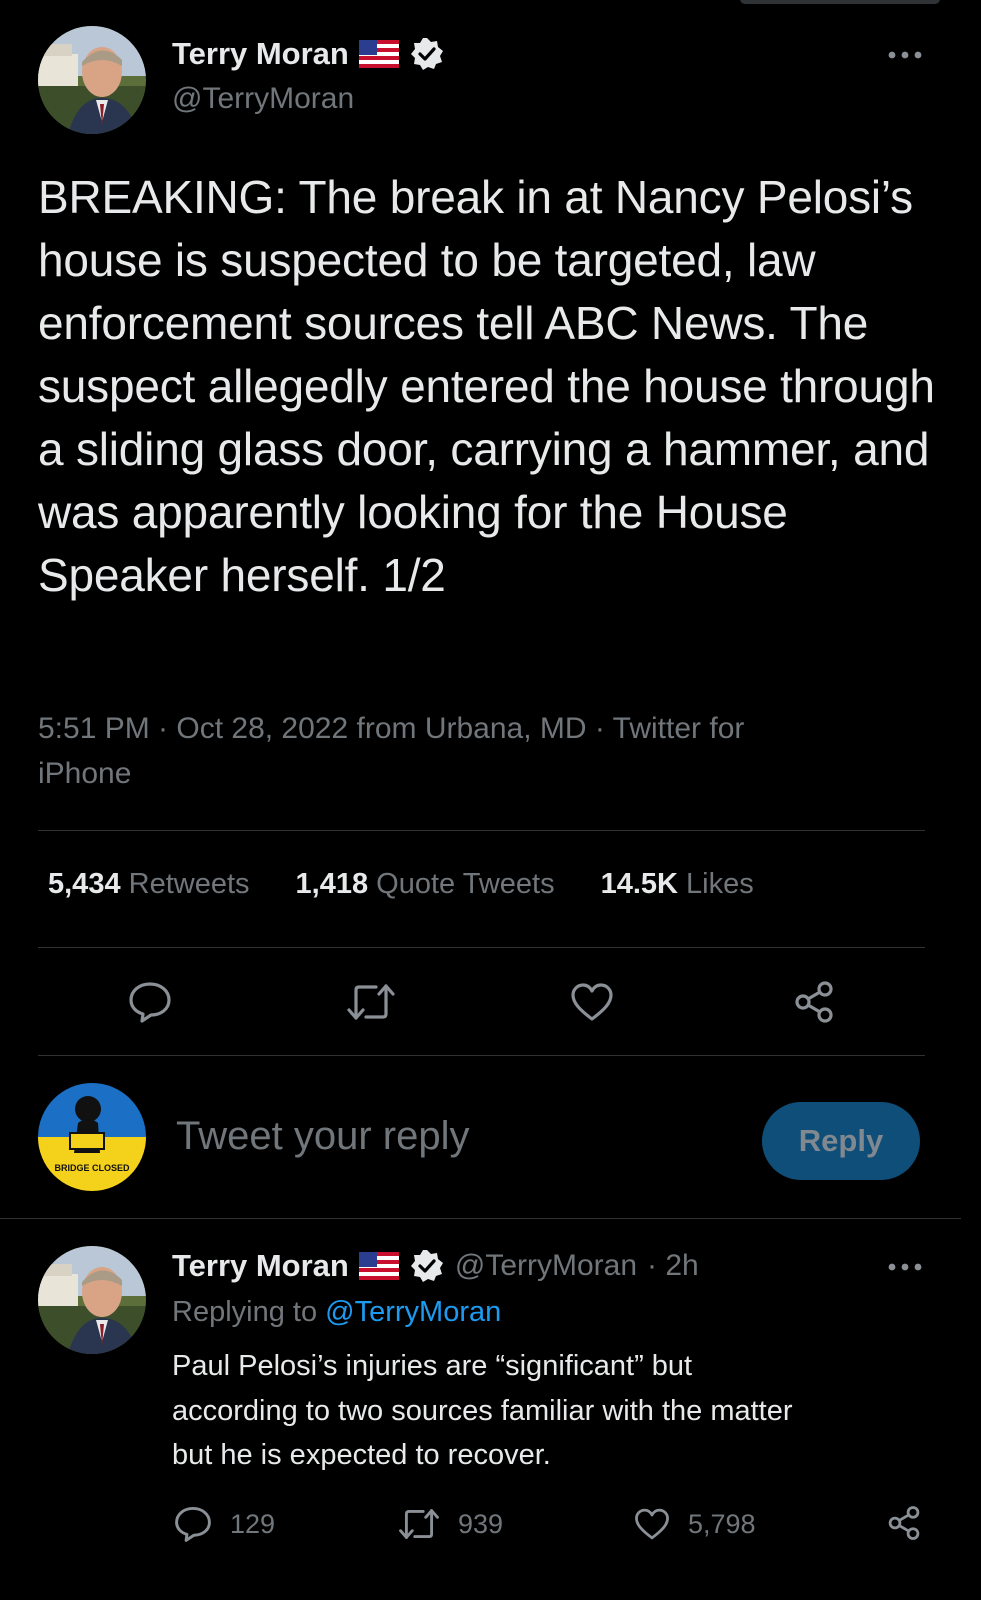 This screenshot has width=981, height=1600. I want to click on retweet-count: 939, so click(481, 1523).